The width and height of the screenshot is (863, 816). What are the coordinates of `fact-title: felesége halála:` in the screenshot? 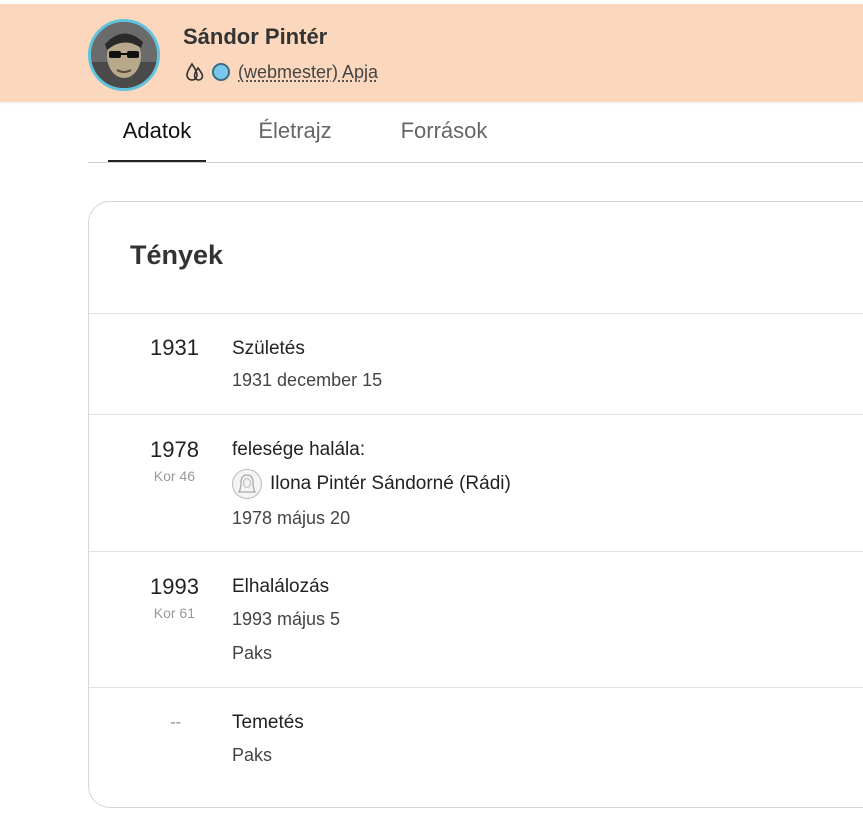 It's located at (298, 450).